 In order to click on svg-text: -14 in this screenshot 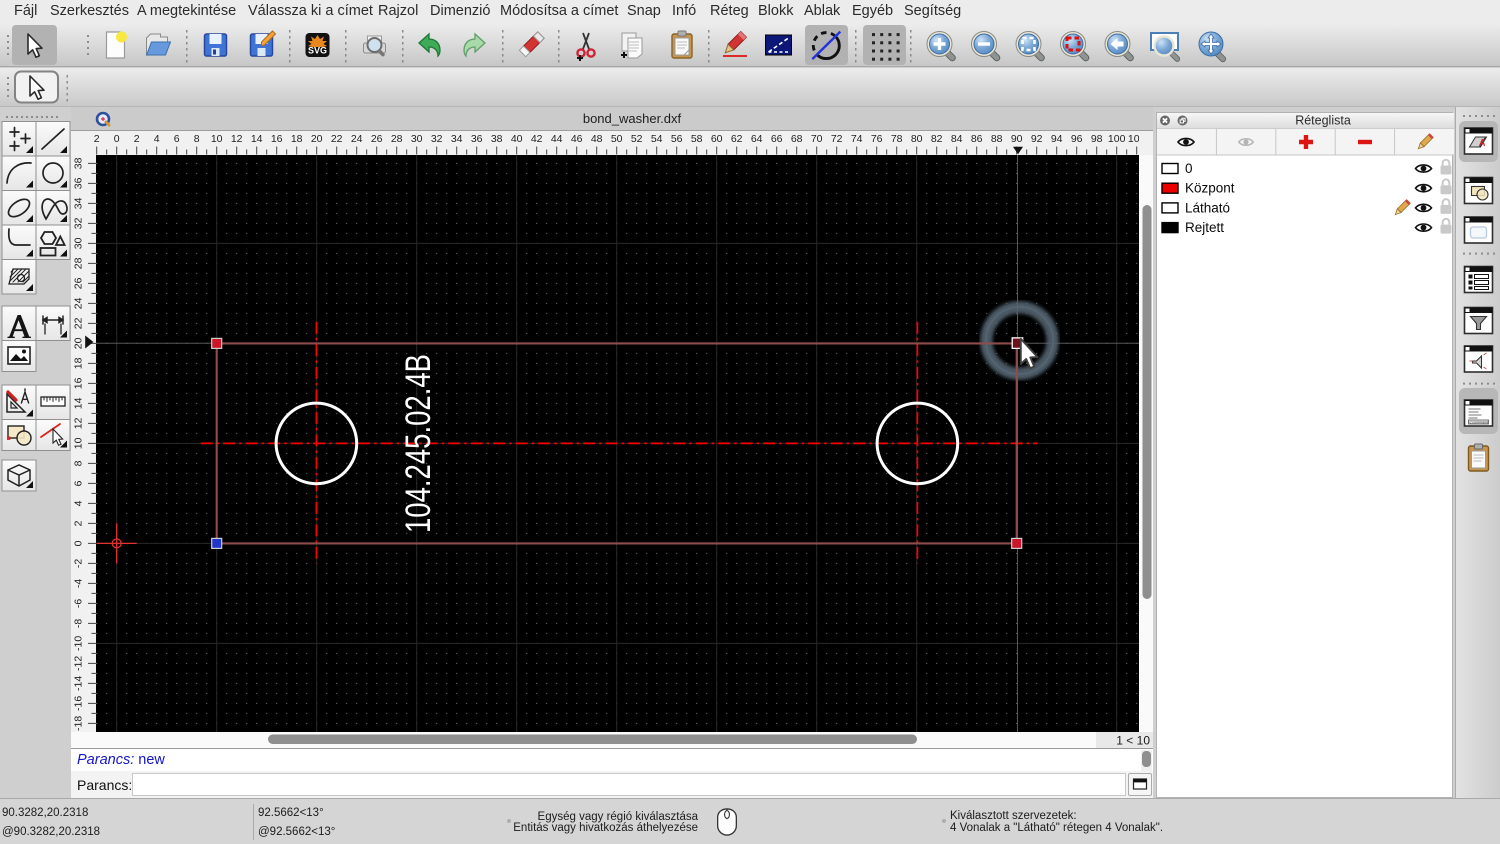, I will do `click(79, 683)`.